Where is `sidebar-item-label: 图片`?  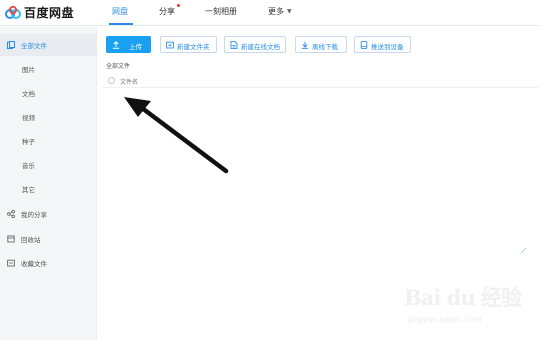
sidebar-item-label: 图片 is located at coordinates (28, 70).